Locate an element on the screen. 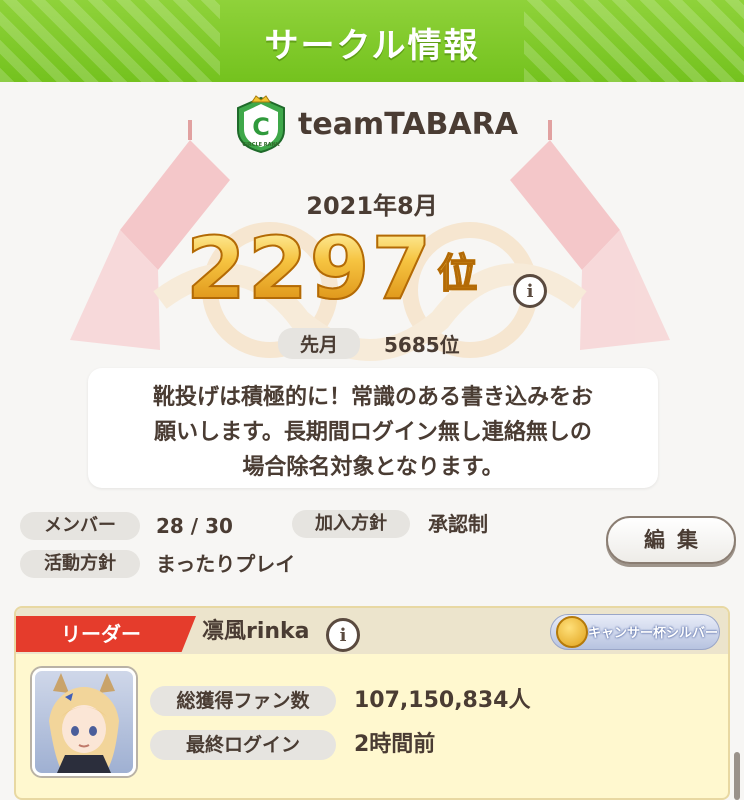  last-login-value: 2時間前 is located at coordinates (395, 744).